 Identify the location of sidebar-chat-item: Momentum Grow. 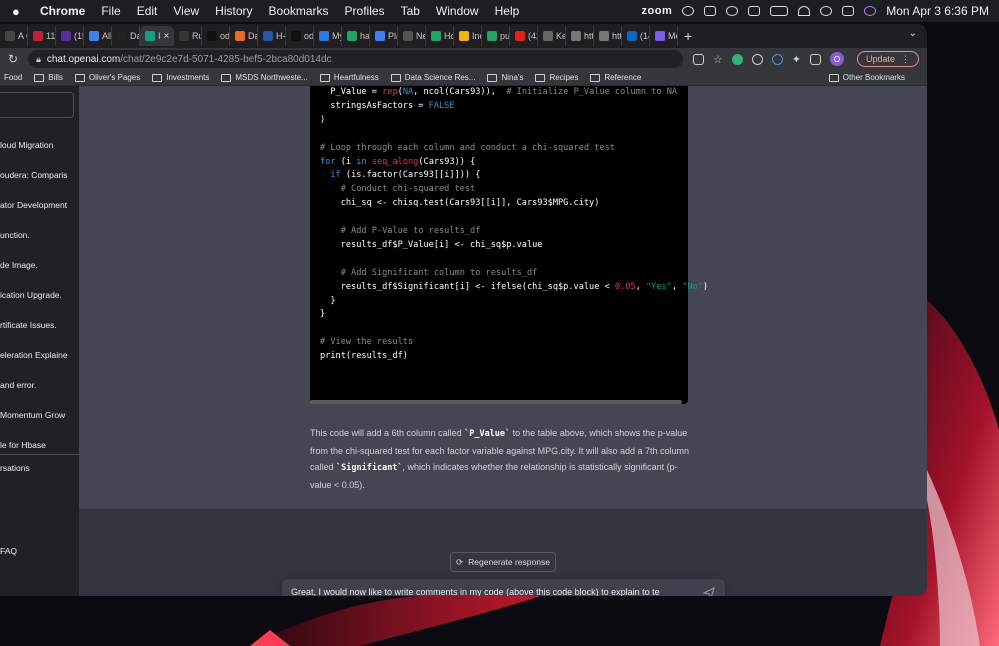
(32, 415).